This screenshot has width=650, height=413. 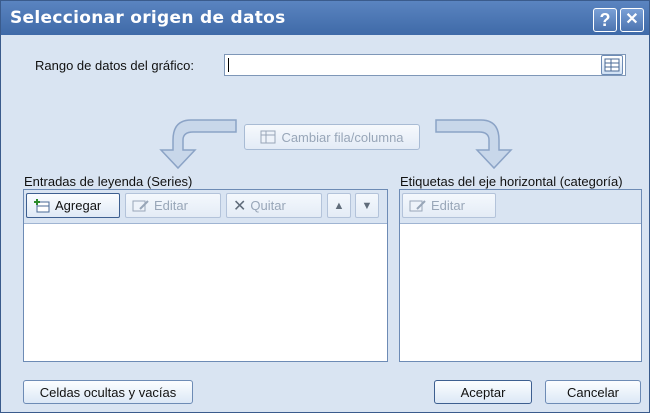 I want to click on edit-axis-labels-button: Editar, so click(x=449, y=205).